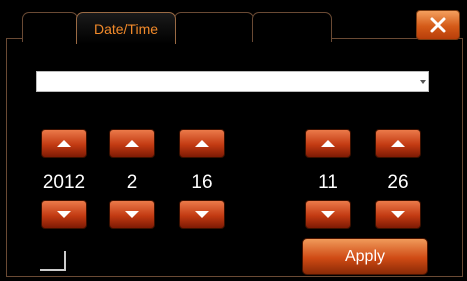 This screenshot has width=467, height=281. I want to click on minute-down-button, so click(398, 214).